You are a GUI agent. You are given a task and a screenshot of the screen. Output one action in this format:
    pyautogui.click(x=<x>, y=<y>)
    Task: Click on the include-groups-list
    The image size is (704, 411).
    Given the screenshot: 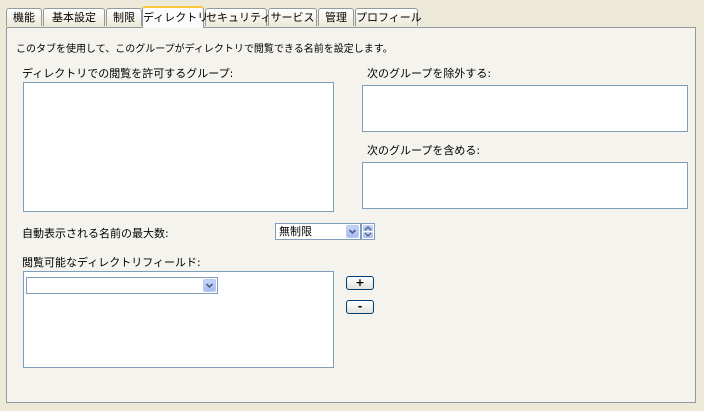 What is the action you would take?
    pyautogui.click(x=525, y=185)
    